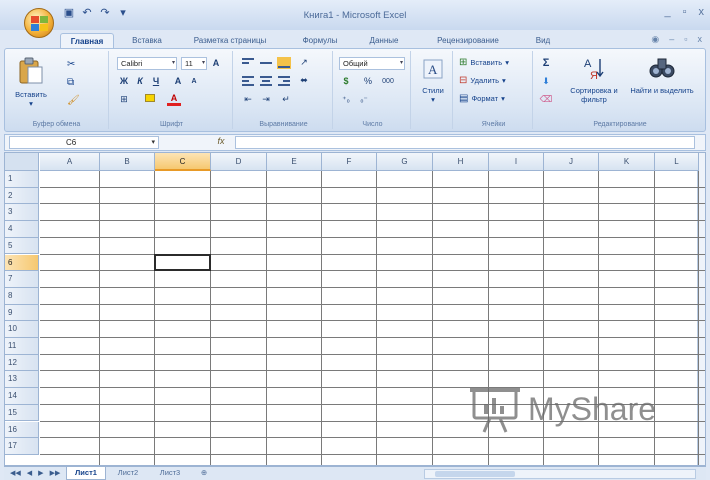 The image size is (710, 480). I want to click on row-header-1: 1, so click(22, 179).